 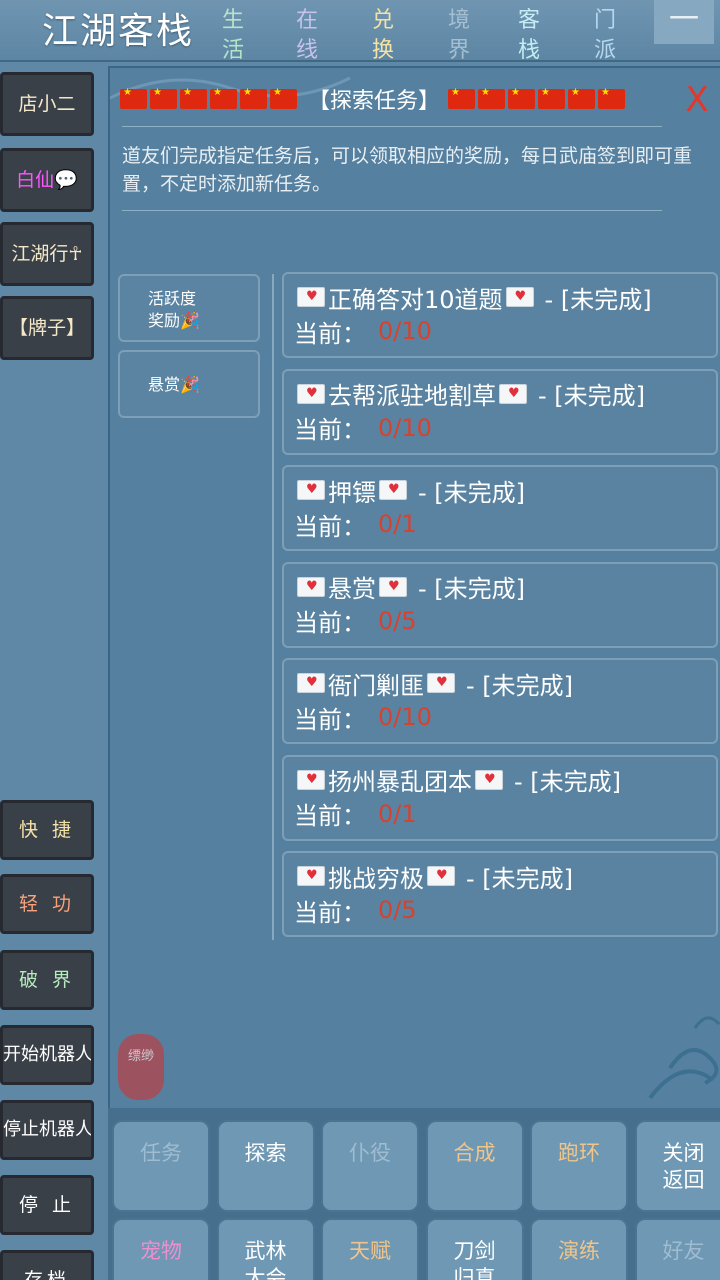 What do you see at coordinates (370, 1166) in the screenshot?
I see `grid-action-button: 仆役` at bounding box center [370, 1166].